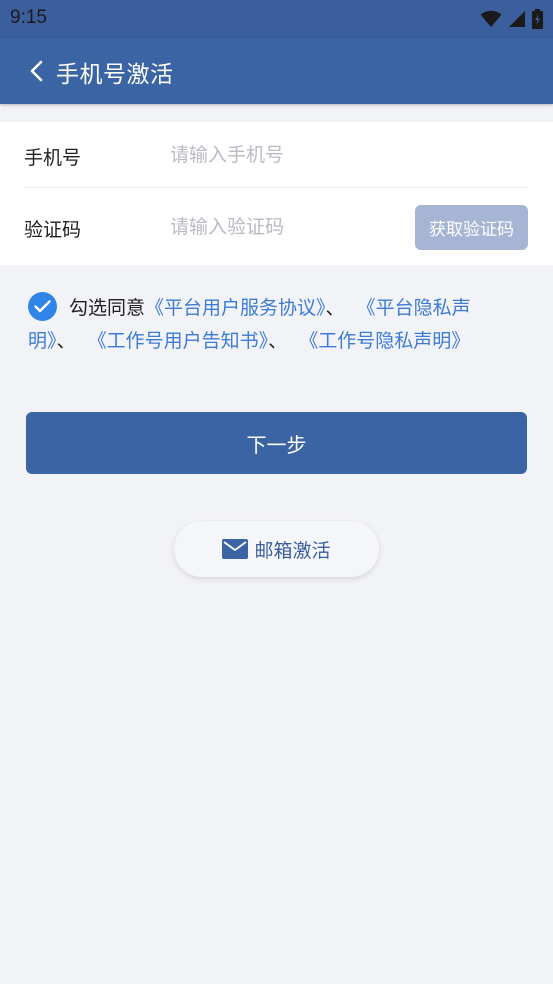 The image size is (553, 984). I want to click on activation-form: 手机号 验证码 获取验证码, so click(276, 193).